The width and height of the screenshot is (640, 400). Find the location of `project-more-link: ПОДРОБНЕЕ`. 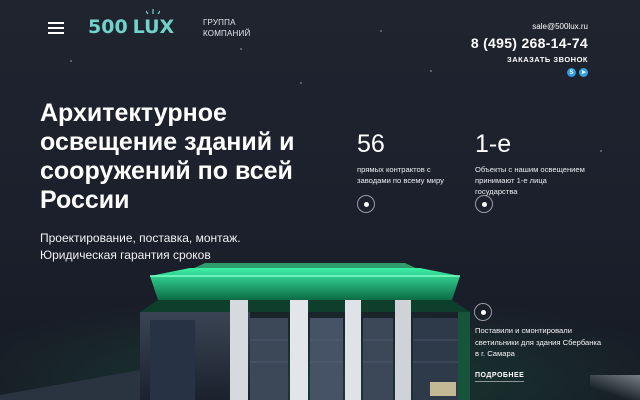

project-more-link: ПОДРОБНЕЕ is located at coordinates (500, 377).